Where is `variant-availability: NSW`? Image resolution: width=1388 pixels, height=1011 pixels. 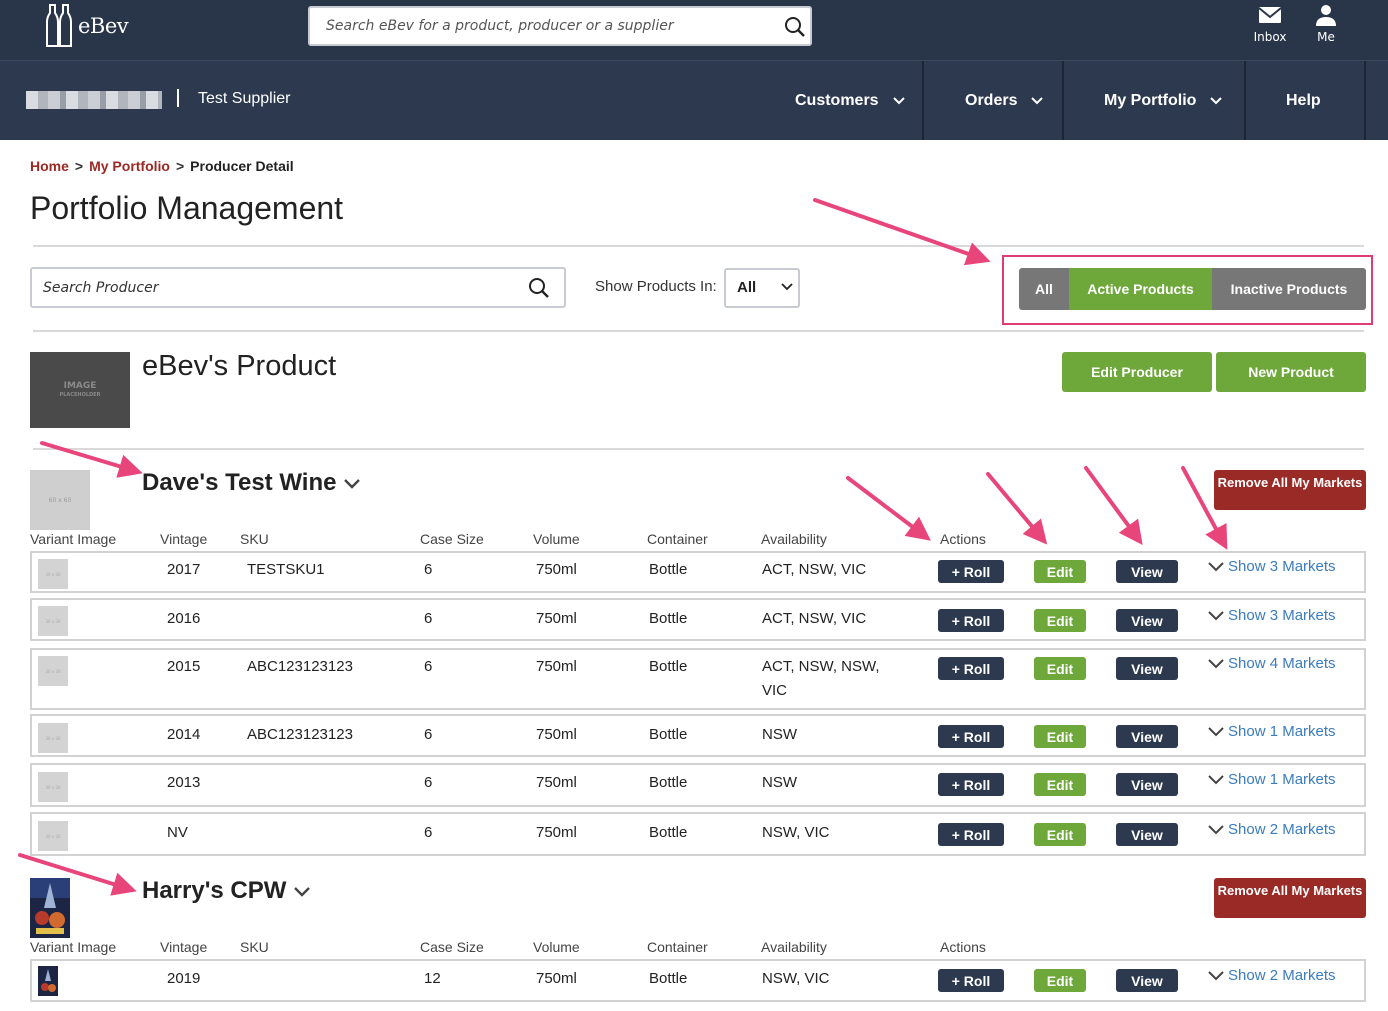
variant-availability: NSW is located at coordinates (779, 782).